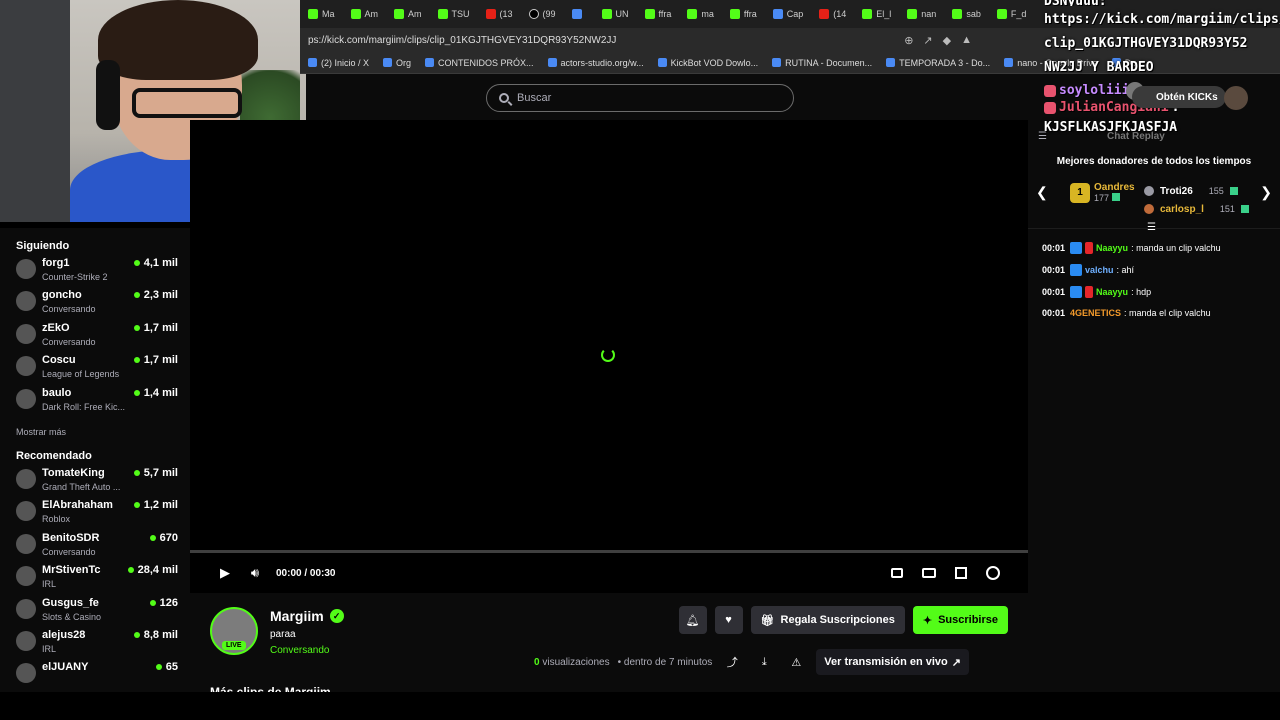 The height and width of the screenshot is (720, 1280). Describe the element at coordinates (961, 573) in the screenshot. I see `fullscreen-icon` at that location.